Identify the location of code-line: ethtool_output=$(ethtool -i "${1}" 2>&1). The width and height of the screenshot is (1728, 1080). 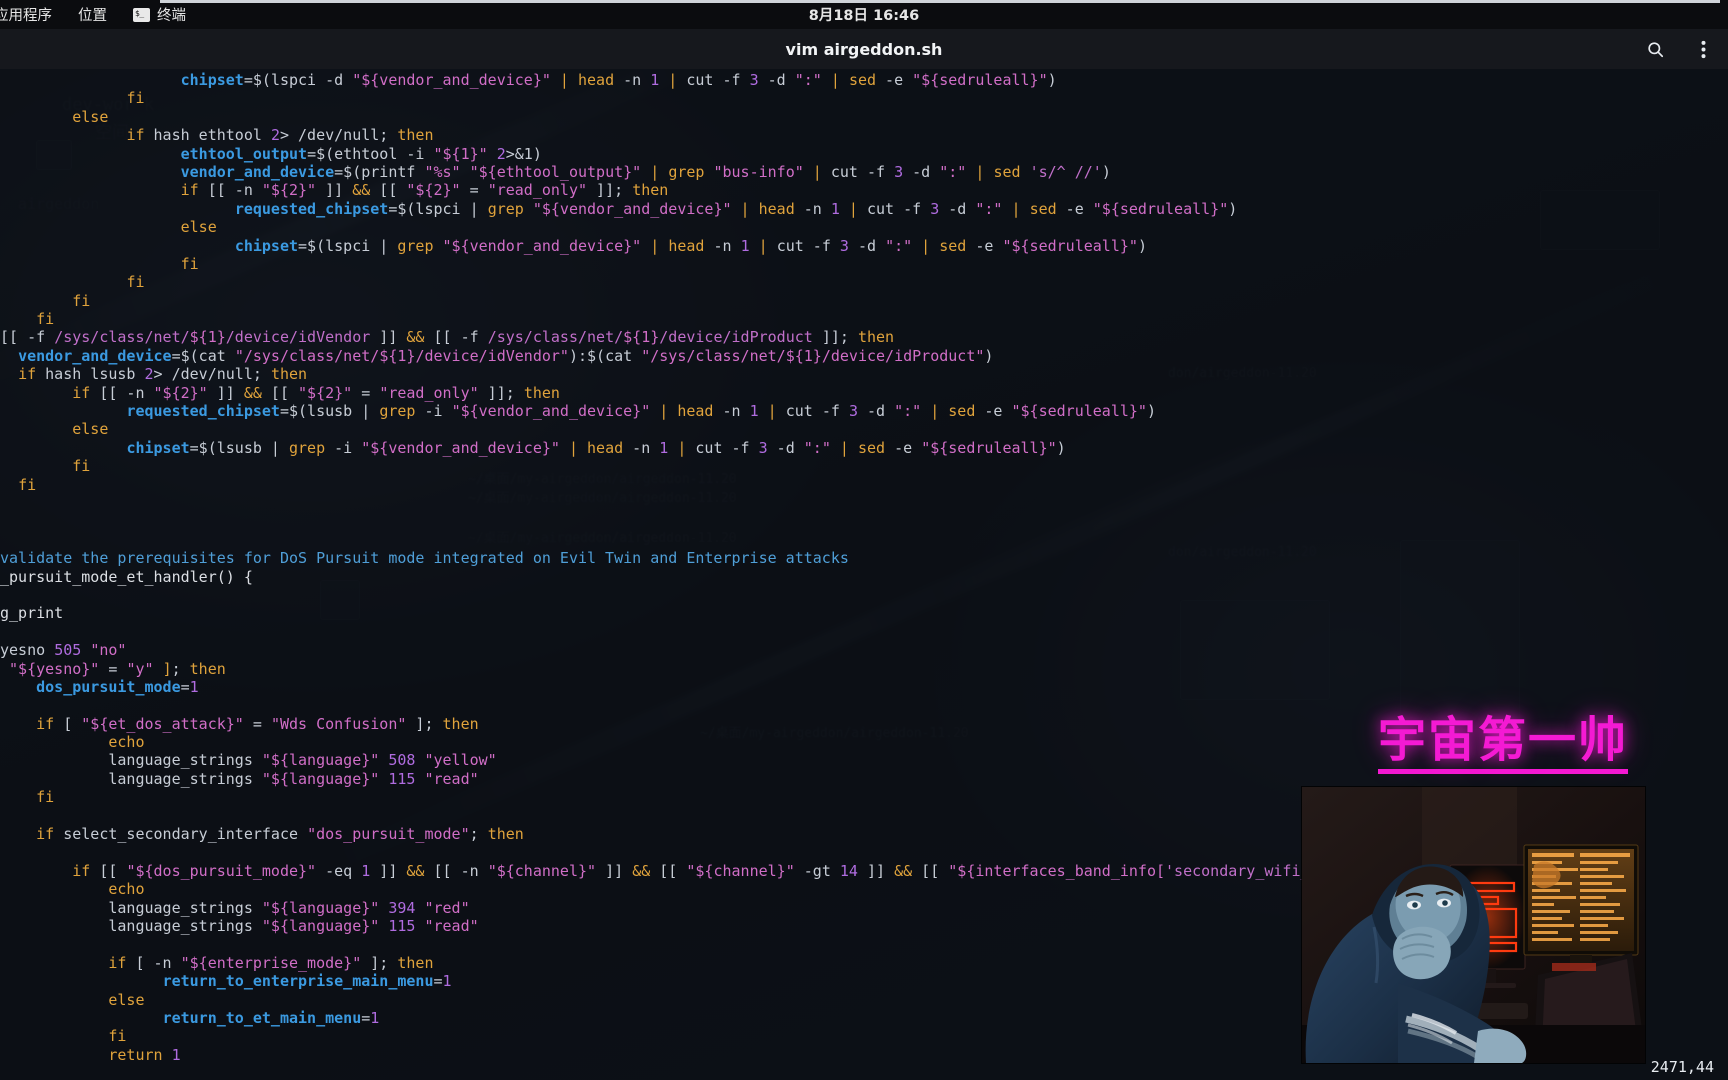
(361, 153).